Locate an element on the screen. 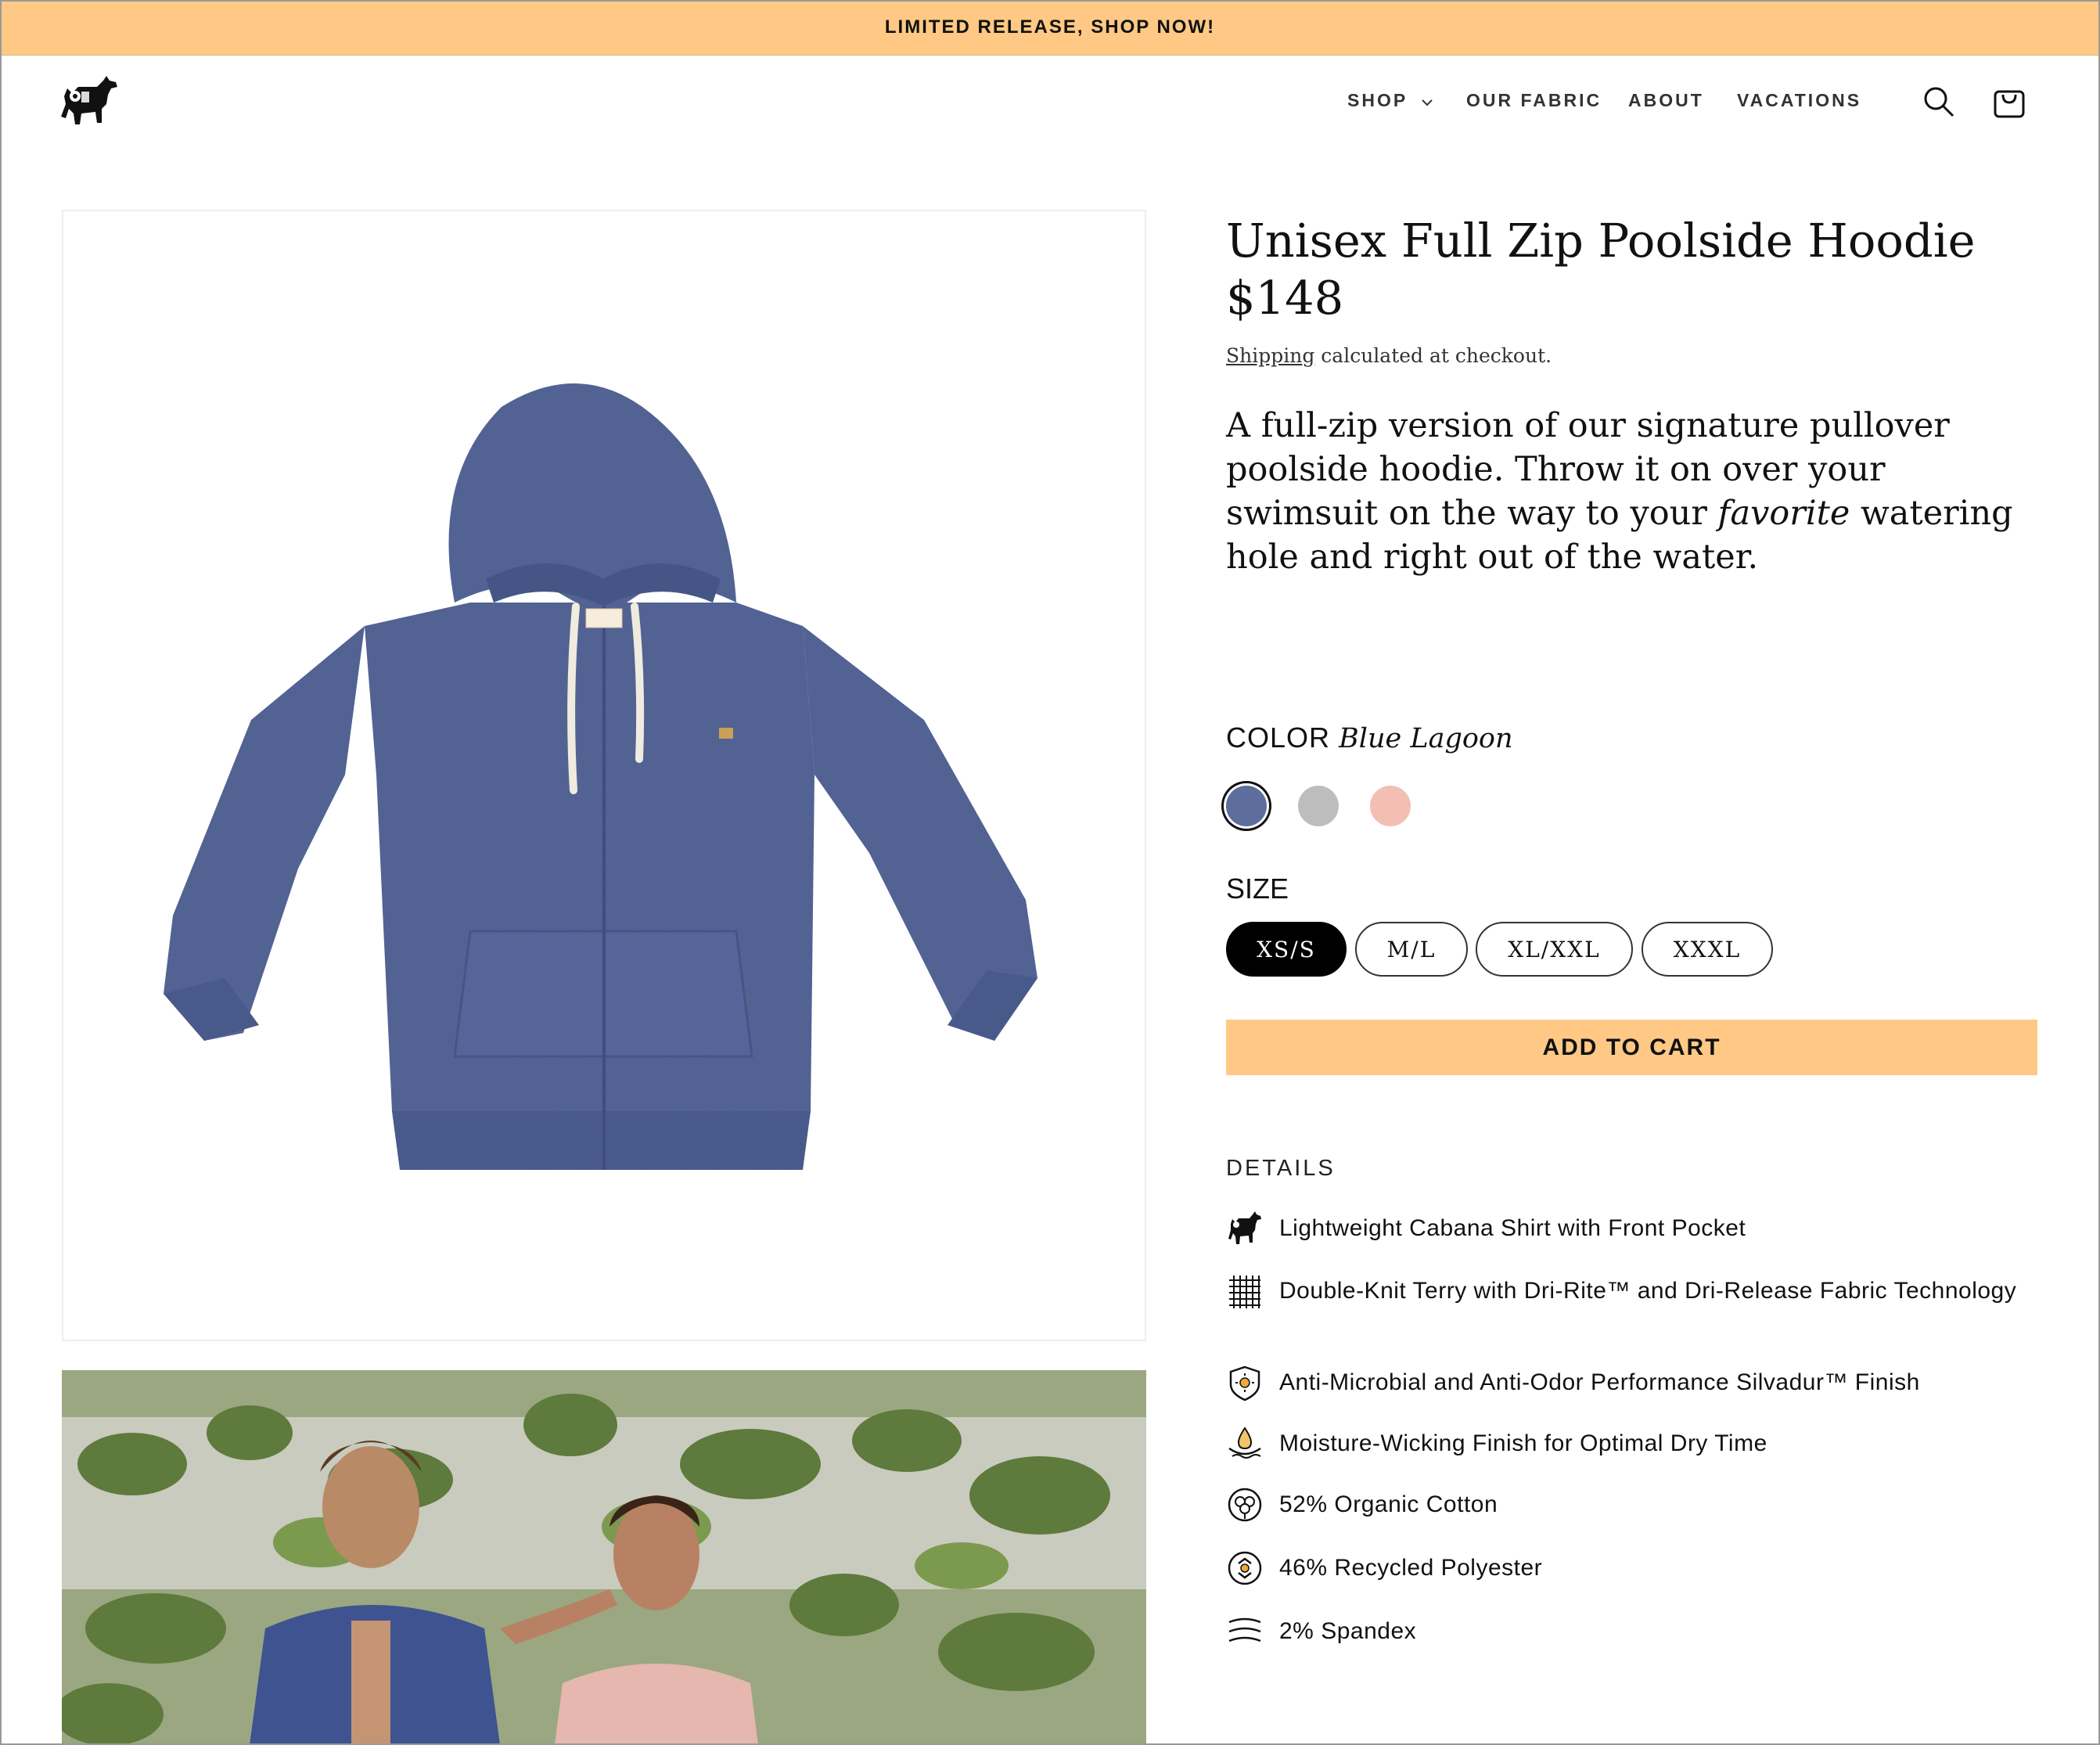  shipping-link: Shipping is located at coordinates (1270, 356).